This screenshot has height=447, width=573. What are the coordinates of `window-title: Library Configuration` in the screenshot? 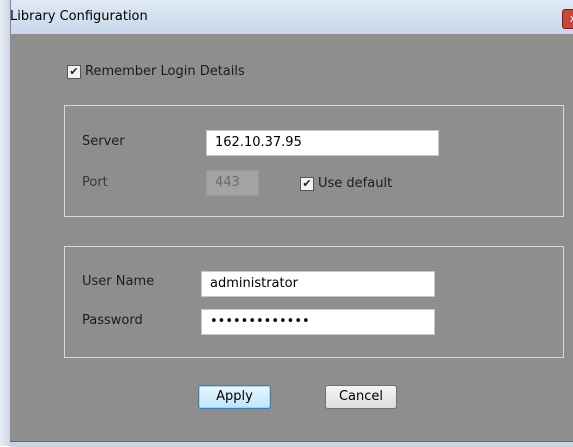 It's located at (79, 16).